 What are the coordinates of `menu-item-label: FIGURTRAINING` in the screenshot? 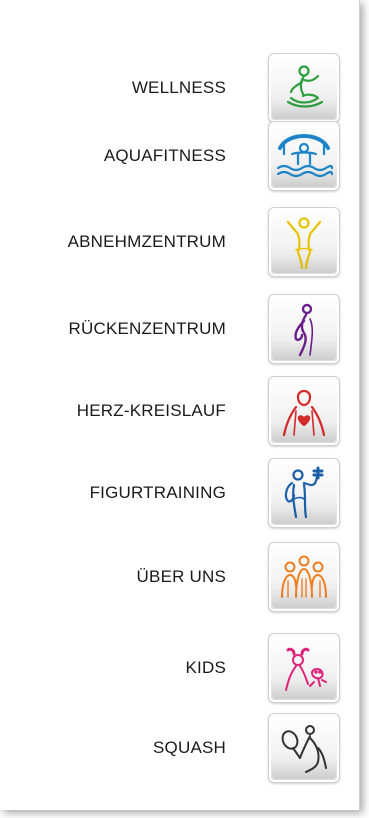 It's located at (157, 492).